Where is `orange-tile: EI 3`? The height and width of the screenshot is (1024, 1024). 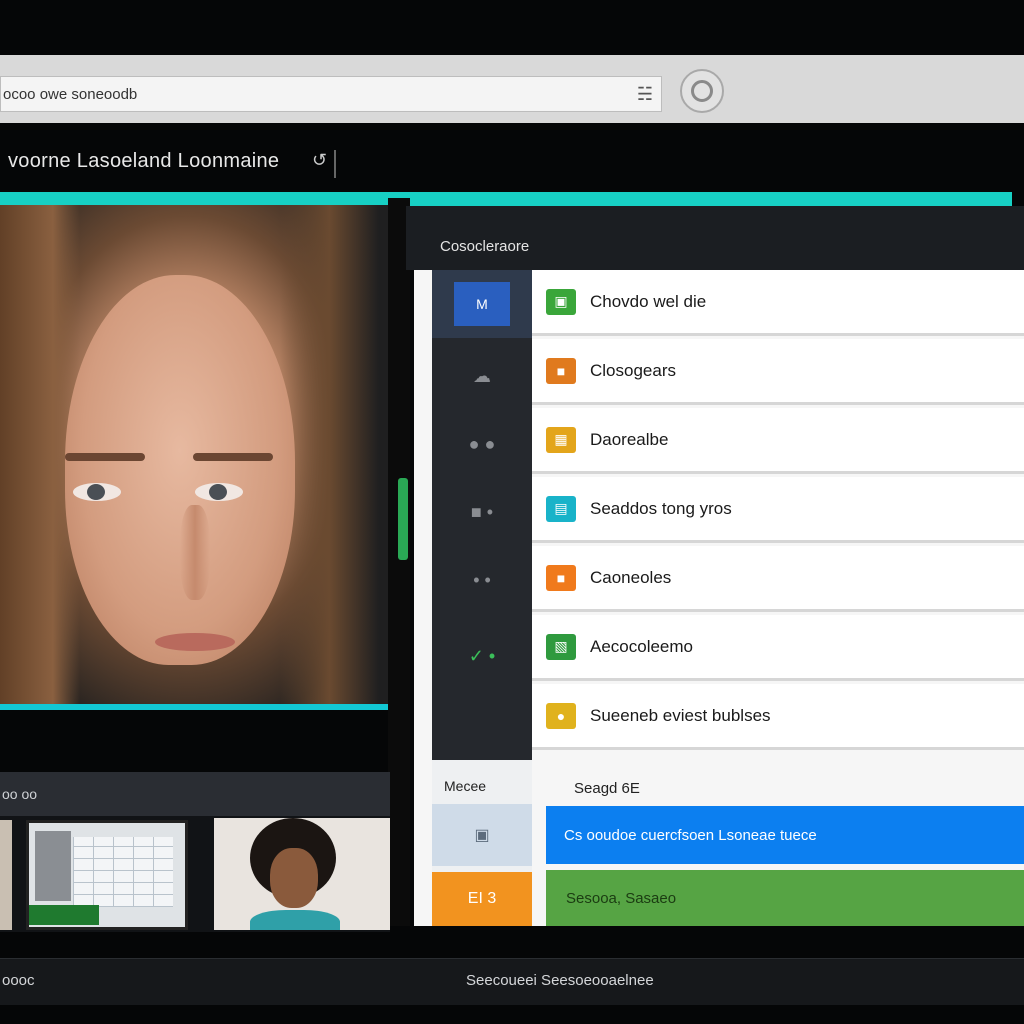
orange-tile: EI 3 is located at coordinates (482, 899).